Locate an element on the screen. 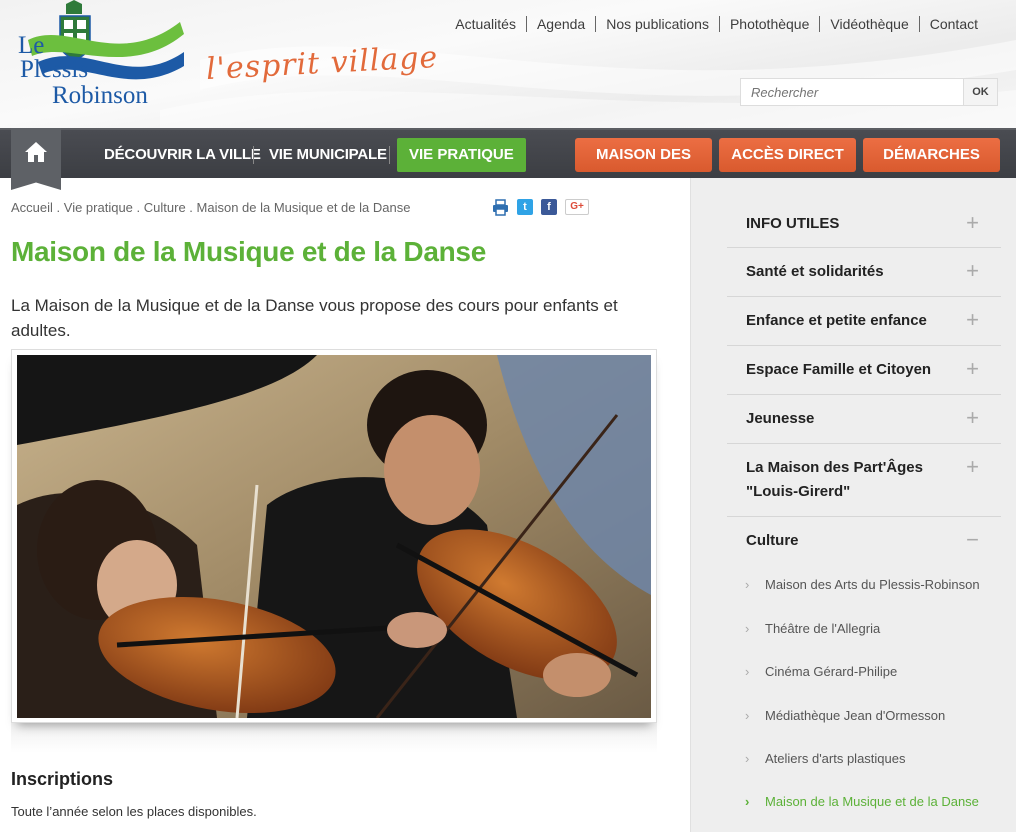 The width and height of the screenshot is (1016, 832). sidebar-item-label: La Maison des Part'Âges "Louis-Girerd" is located at coordinates (834, 479).